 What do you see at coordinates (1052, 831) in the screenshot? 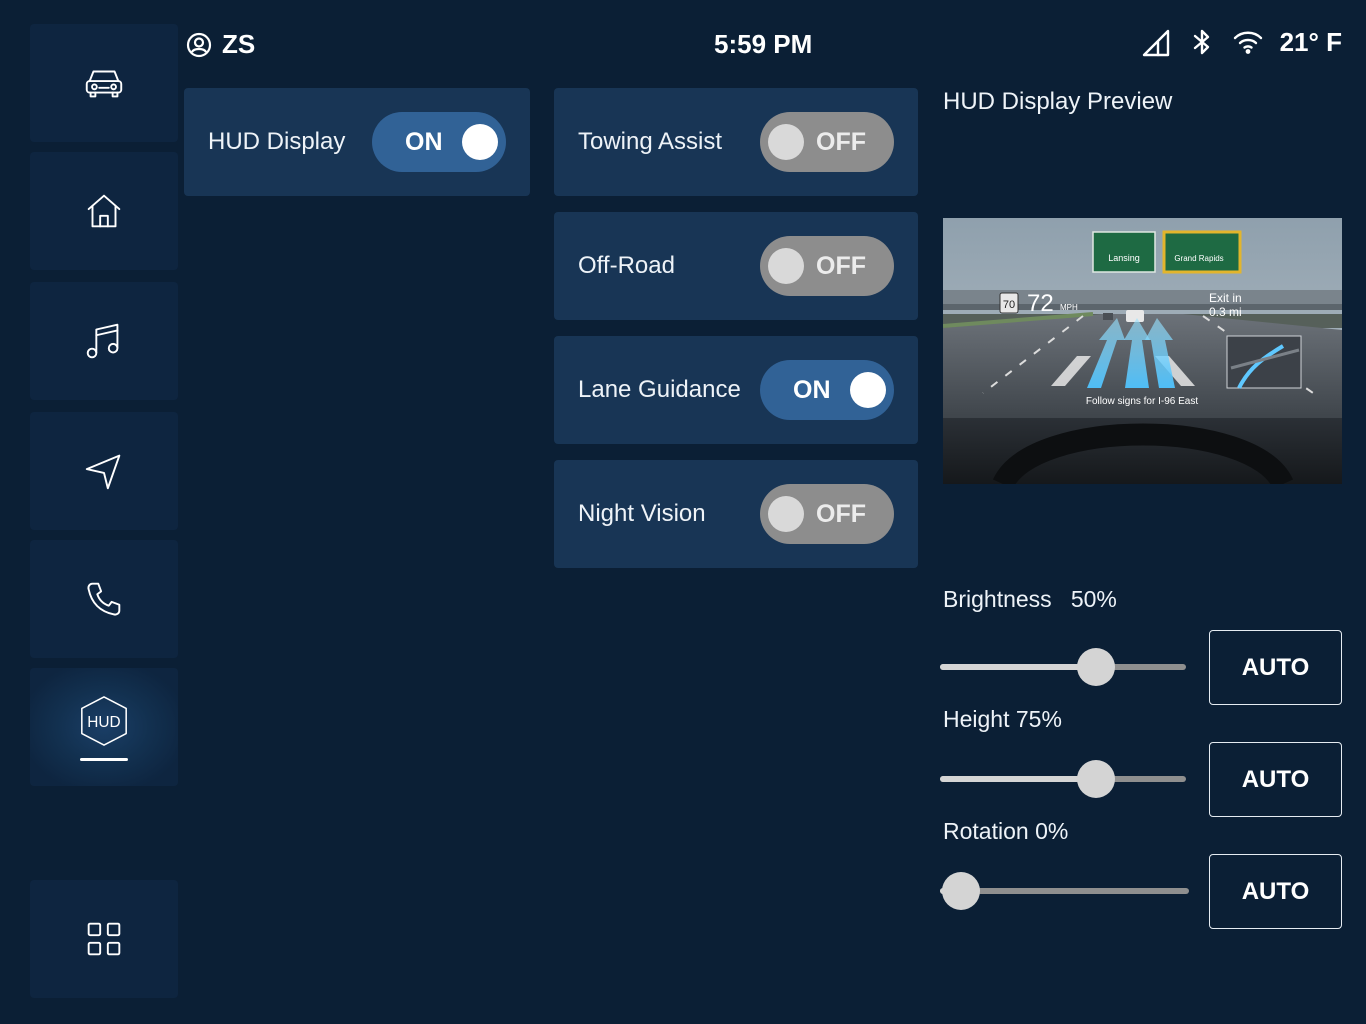
I see `rotation-value: 0%` at bounding box center [1052, 831].